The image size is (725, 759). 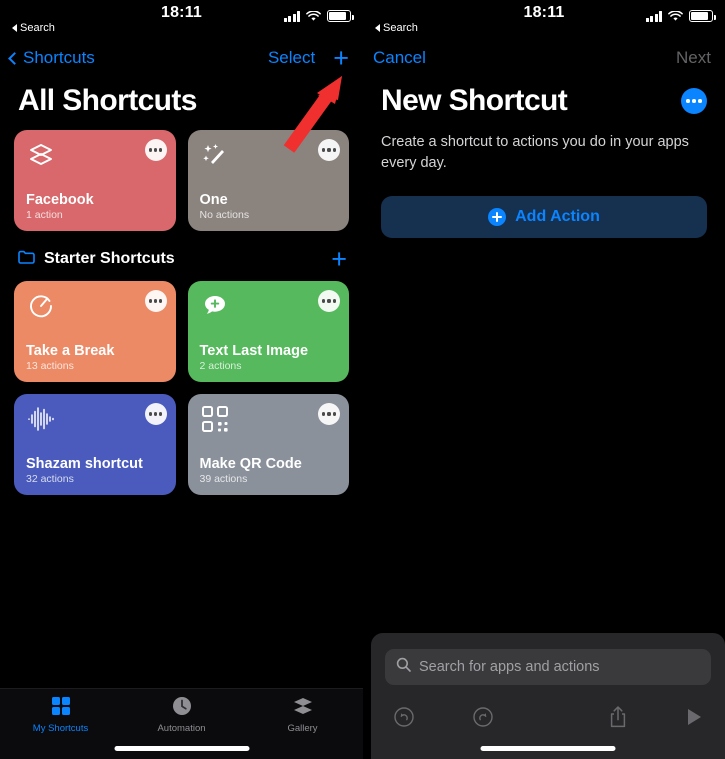 I want to click on grid-icon, so click(x=61, y=707).